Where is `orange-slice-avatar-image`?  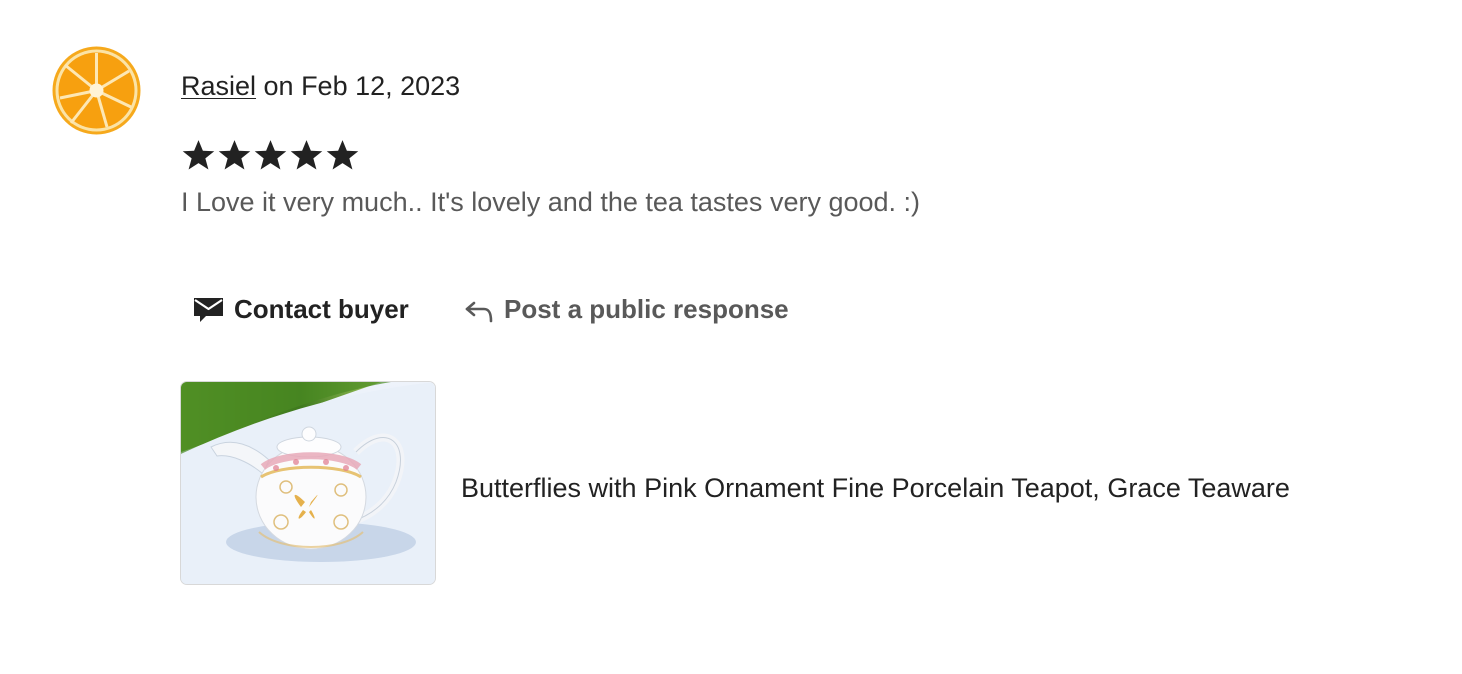
orange-slice-avatar-image is located at coordinates (96, 90).